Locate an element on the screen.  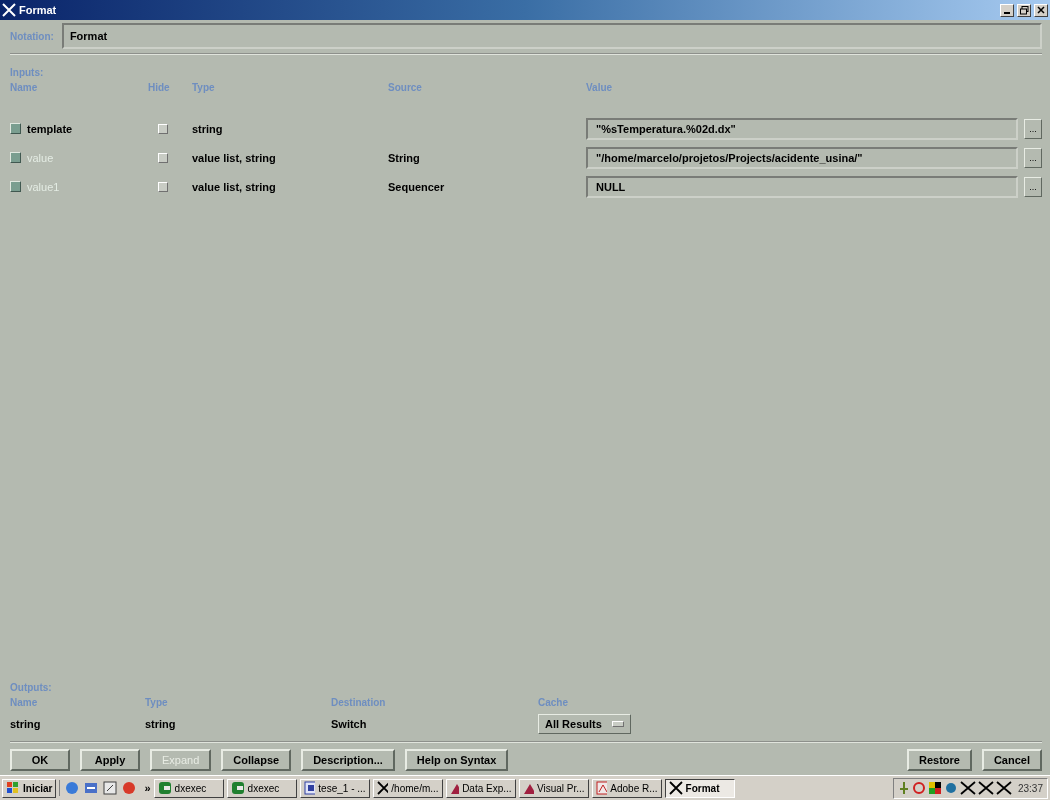
destination-text: Switch is located at coordinates (349, 724).